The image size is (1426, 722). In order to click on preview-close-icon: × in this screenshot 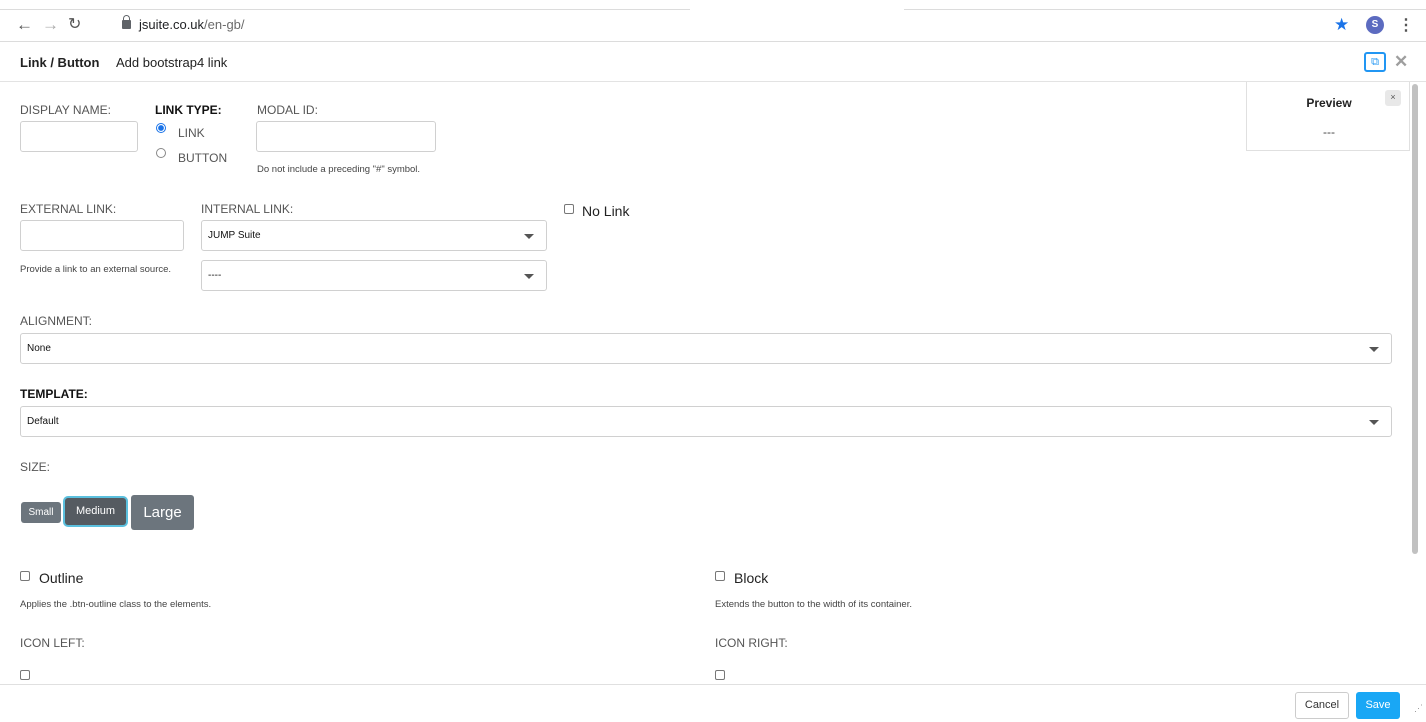, I will do `click(1393, 98)`.